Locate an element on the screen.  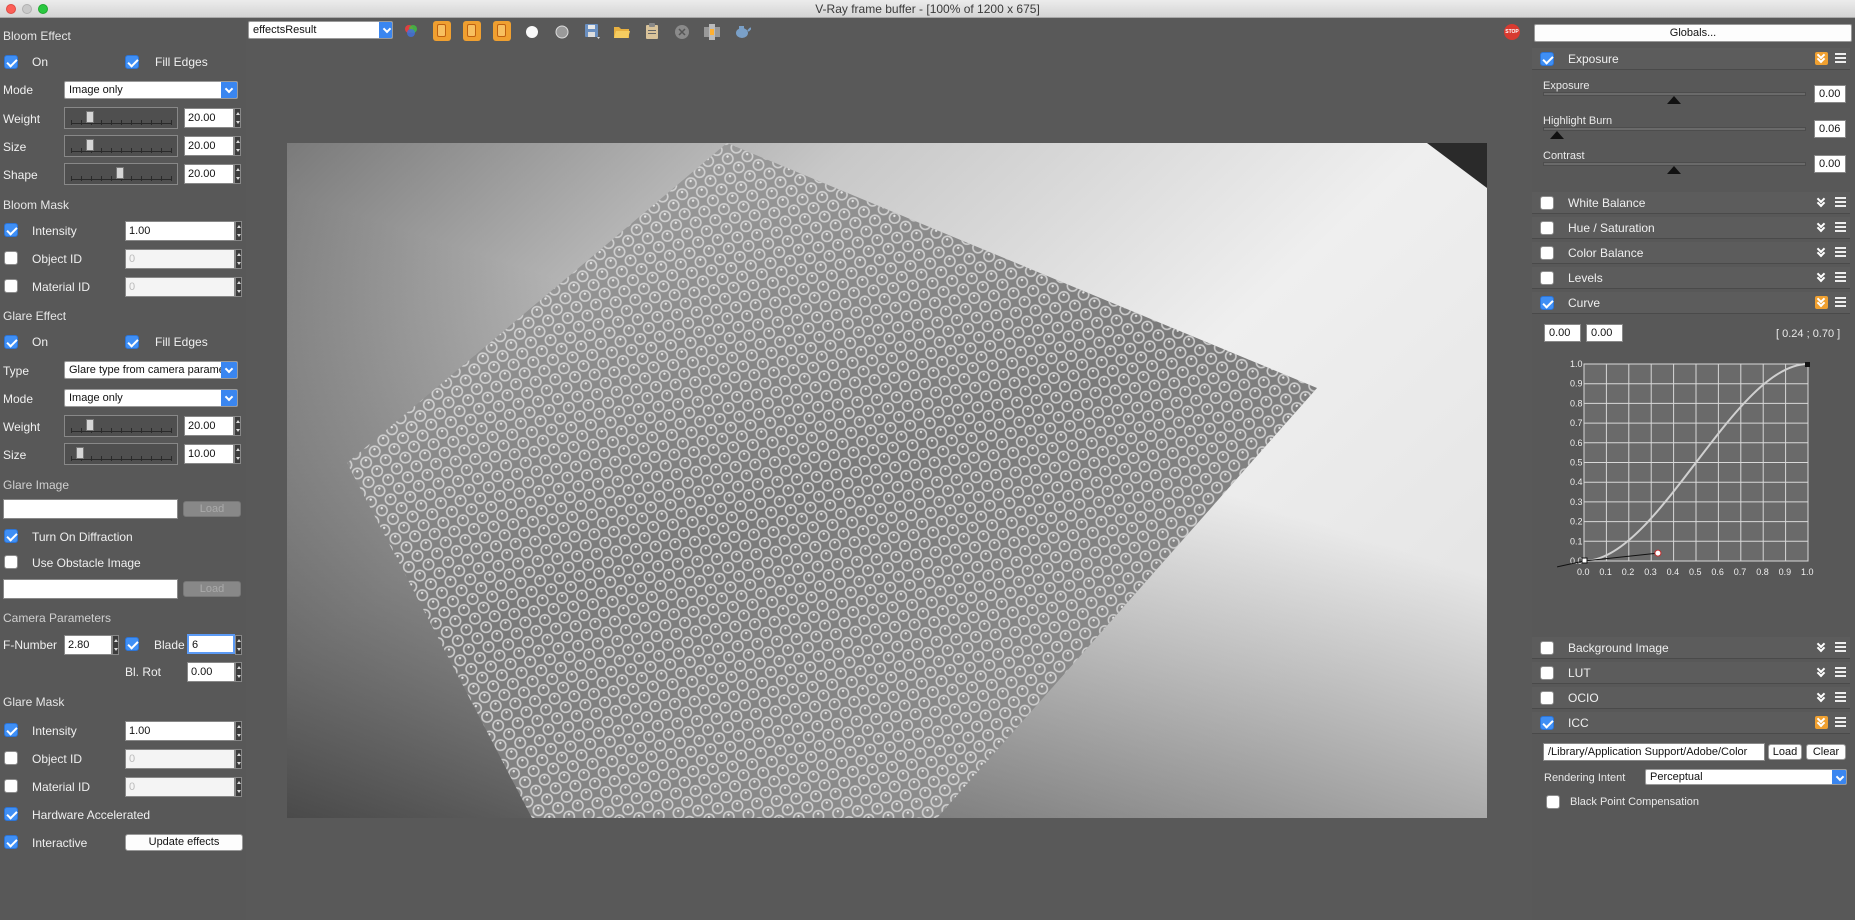
glare-mode-select: Image only is located at coordinates (151, 398).